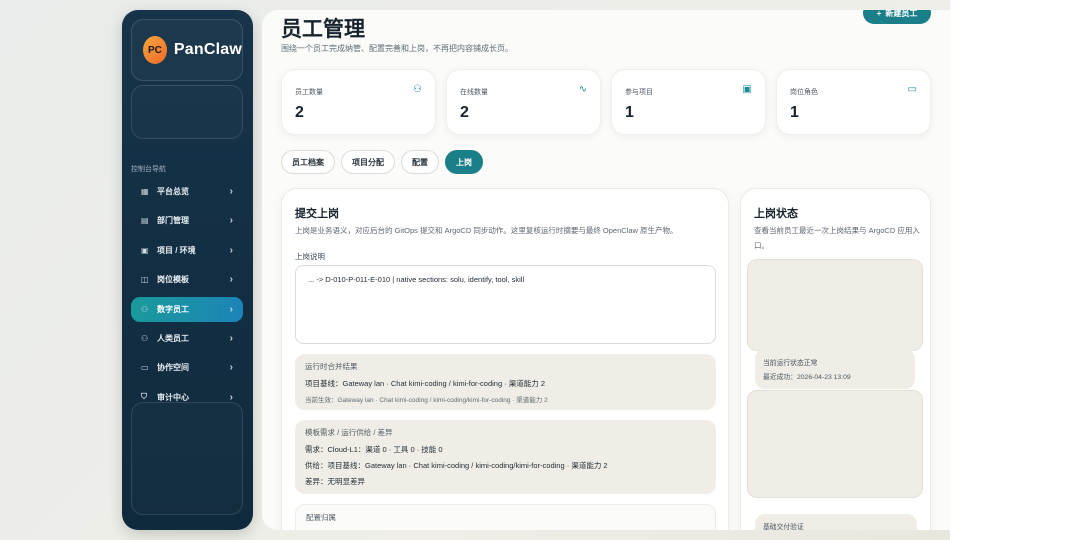 This screenshot has width=1080, height=540. Describe the element at coordinates (505, 517) in the screenshot. I see `config-ownership-box: 配置归属` at that location.